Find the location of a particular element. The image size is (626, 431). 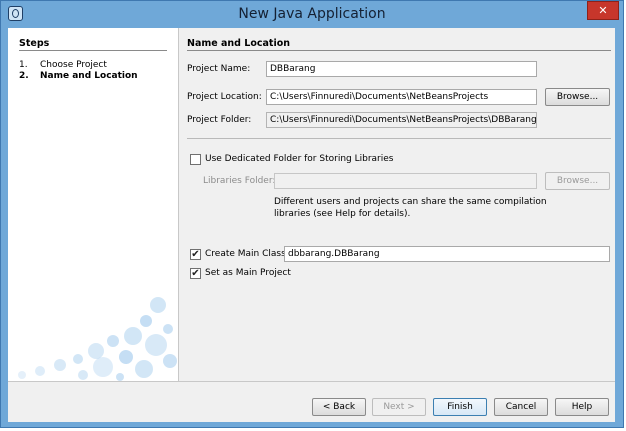

dedicated-folder-checkbox is located at coordinates (195, 159).